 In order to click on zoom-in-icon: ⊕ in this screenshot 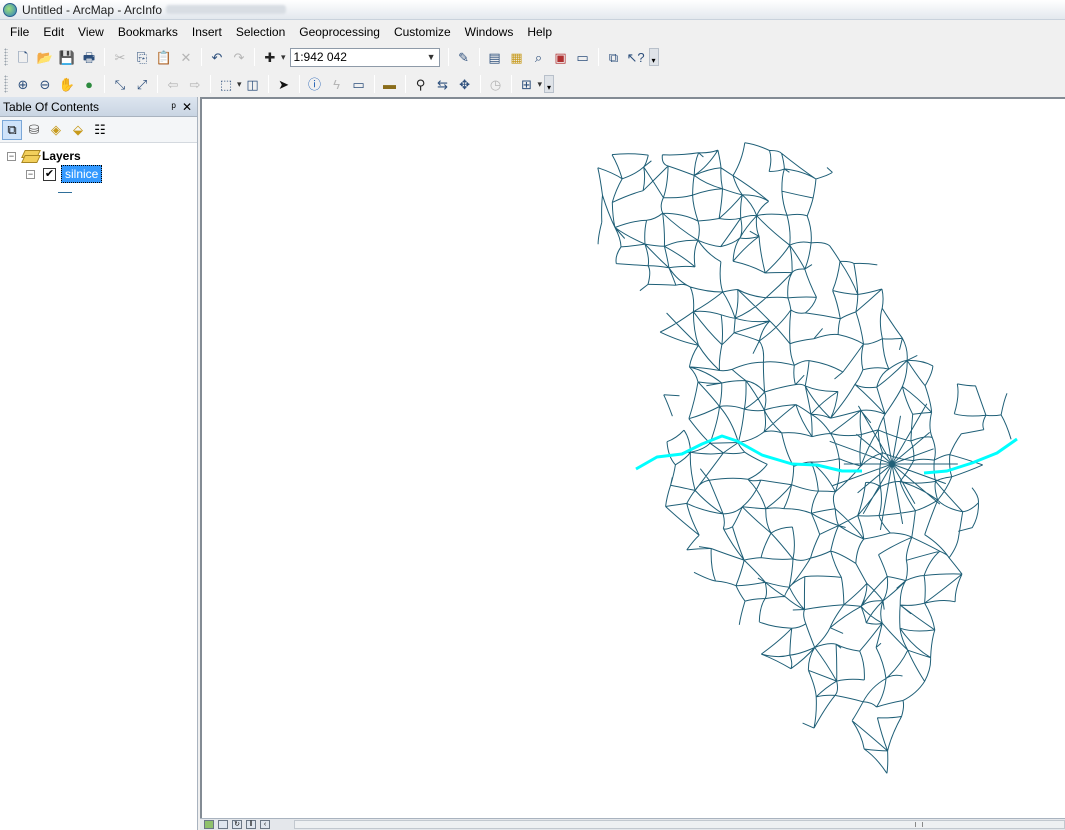, I will do `click(23, 84)`.